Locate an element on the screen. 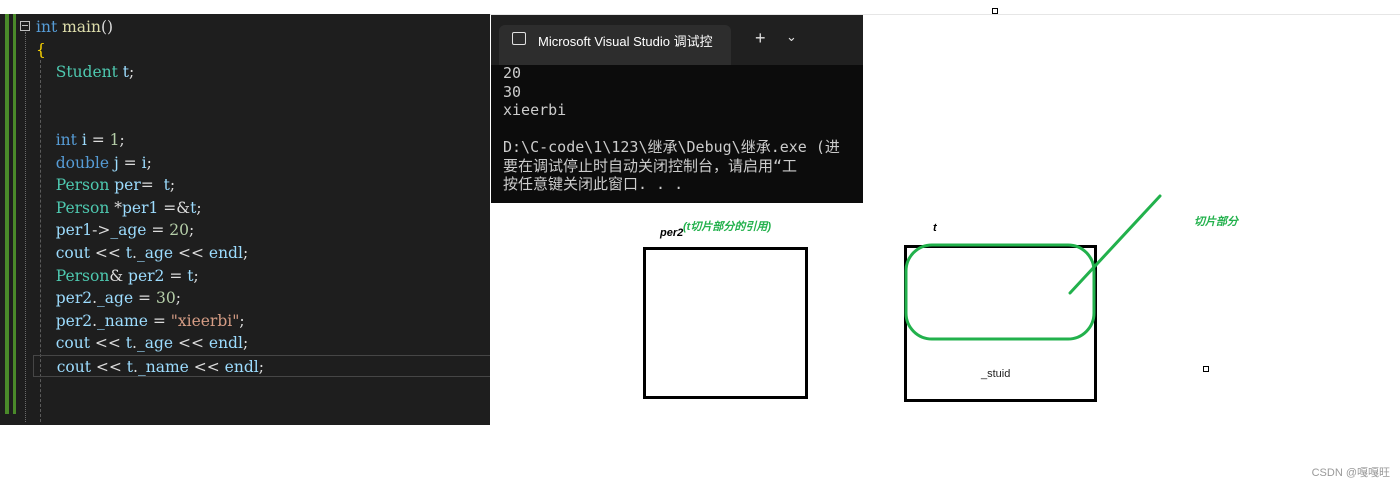  per2-box is located at coordinates (725, 323).